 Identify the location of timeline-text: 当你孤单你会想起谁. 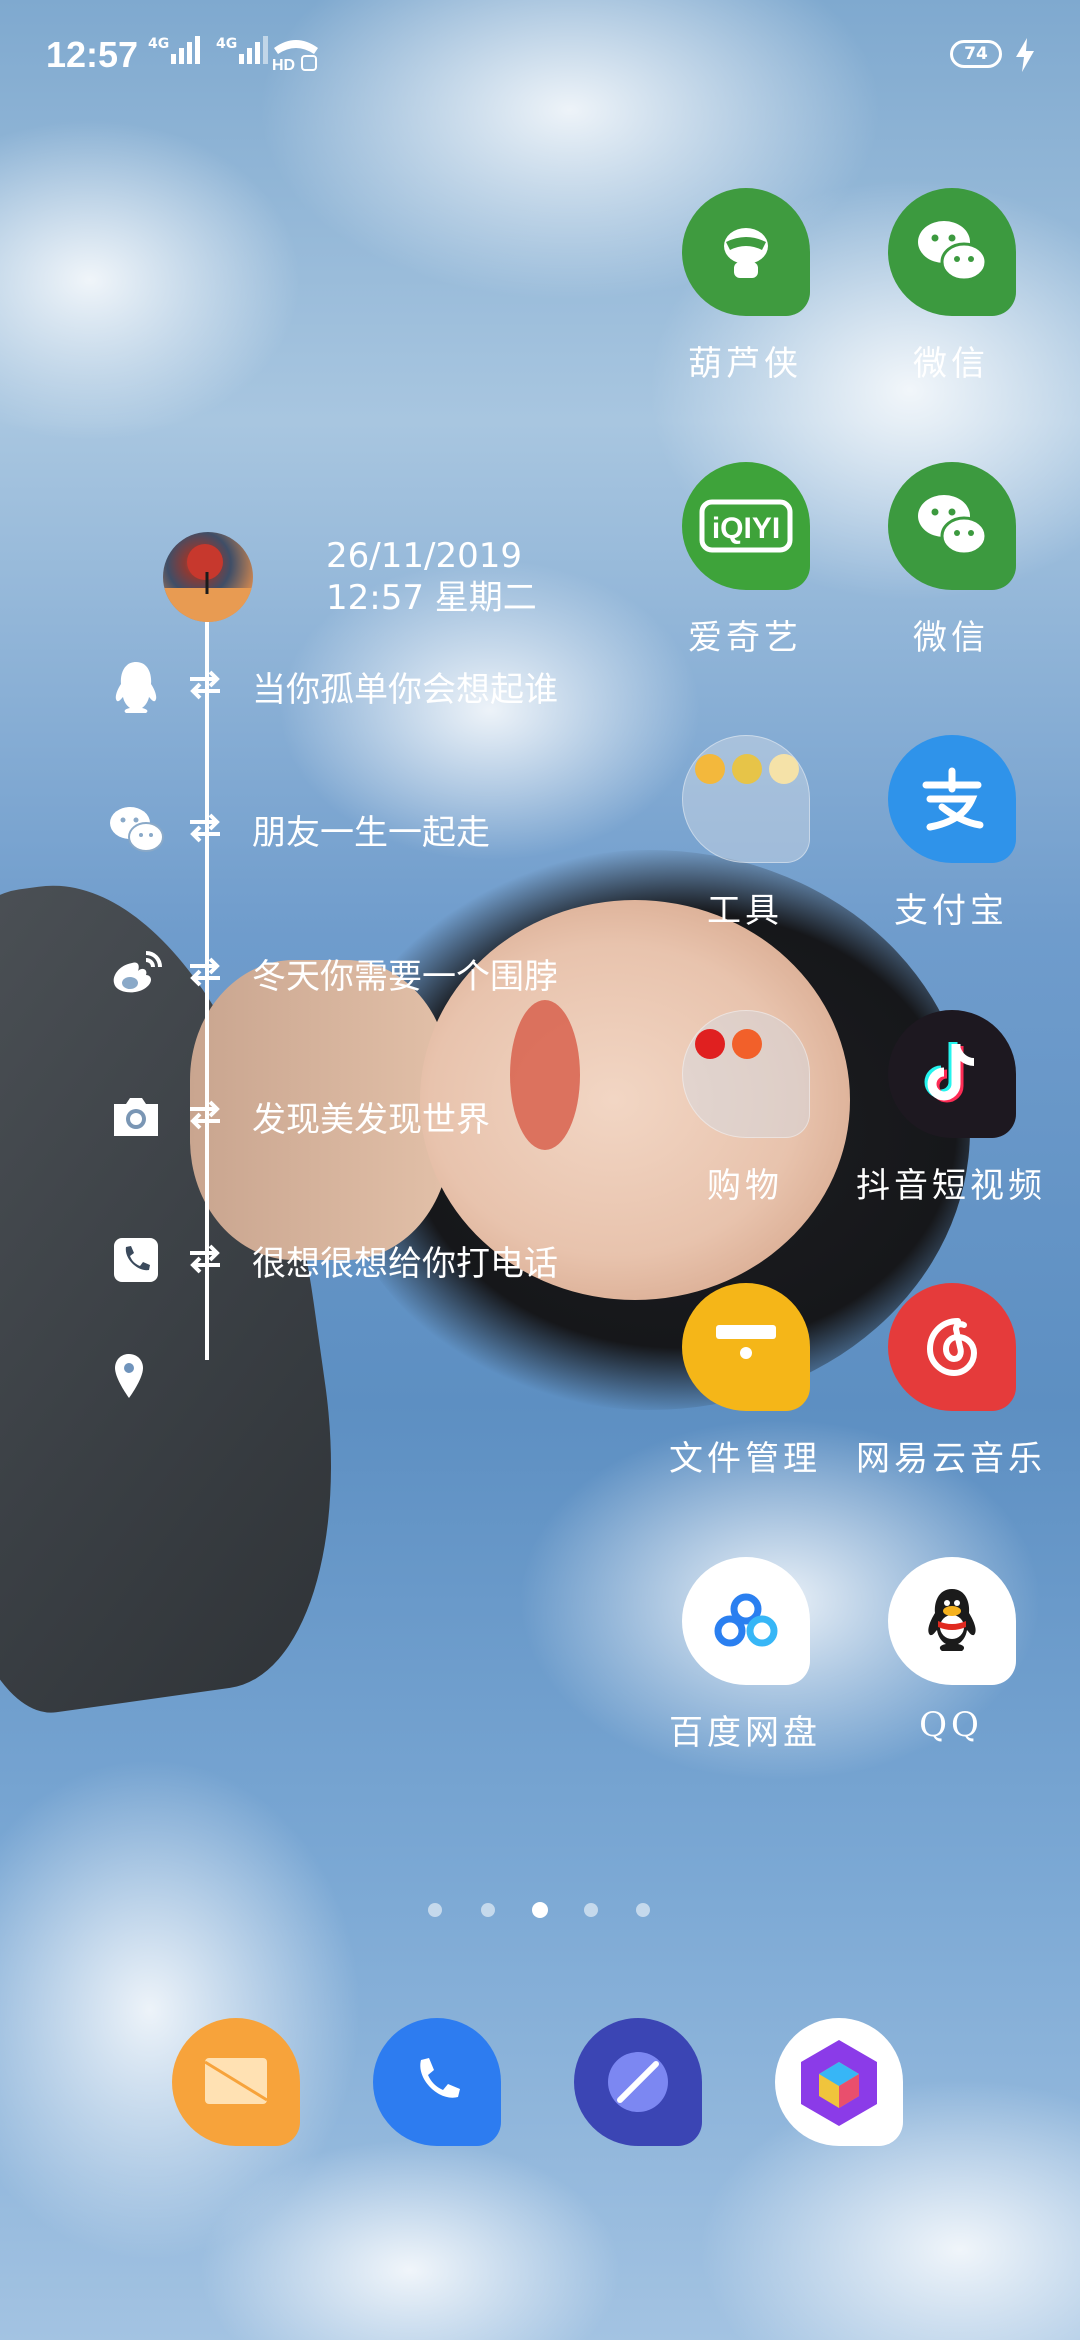
(405, 690).